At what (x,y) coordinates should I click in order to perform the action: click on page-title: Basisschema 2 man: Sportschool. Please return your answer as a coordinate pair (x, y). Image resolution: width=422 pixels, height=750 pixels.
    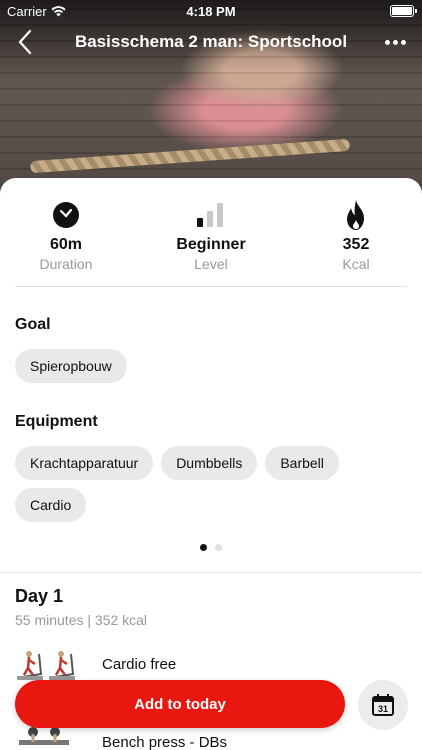
    Looking at the image, I should click on (211, 41).